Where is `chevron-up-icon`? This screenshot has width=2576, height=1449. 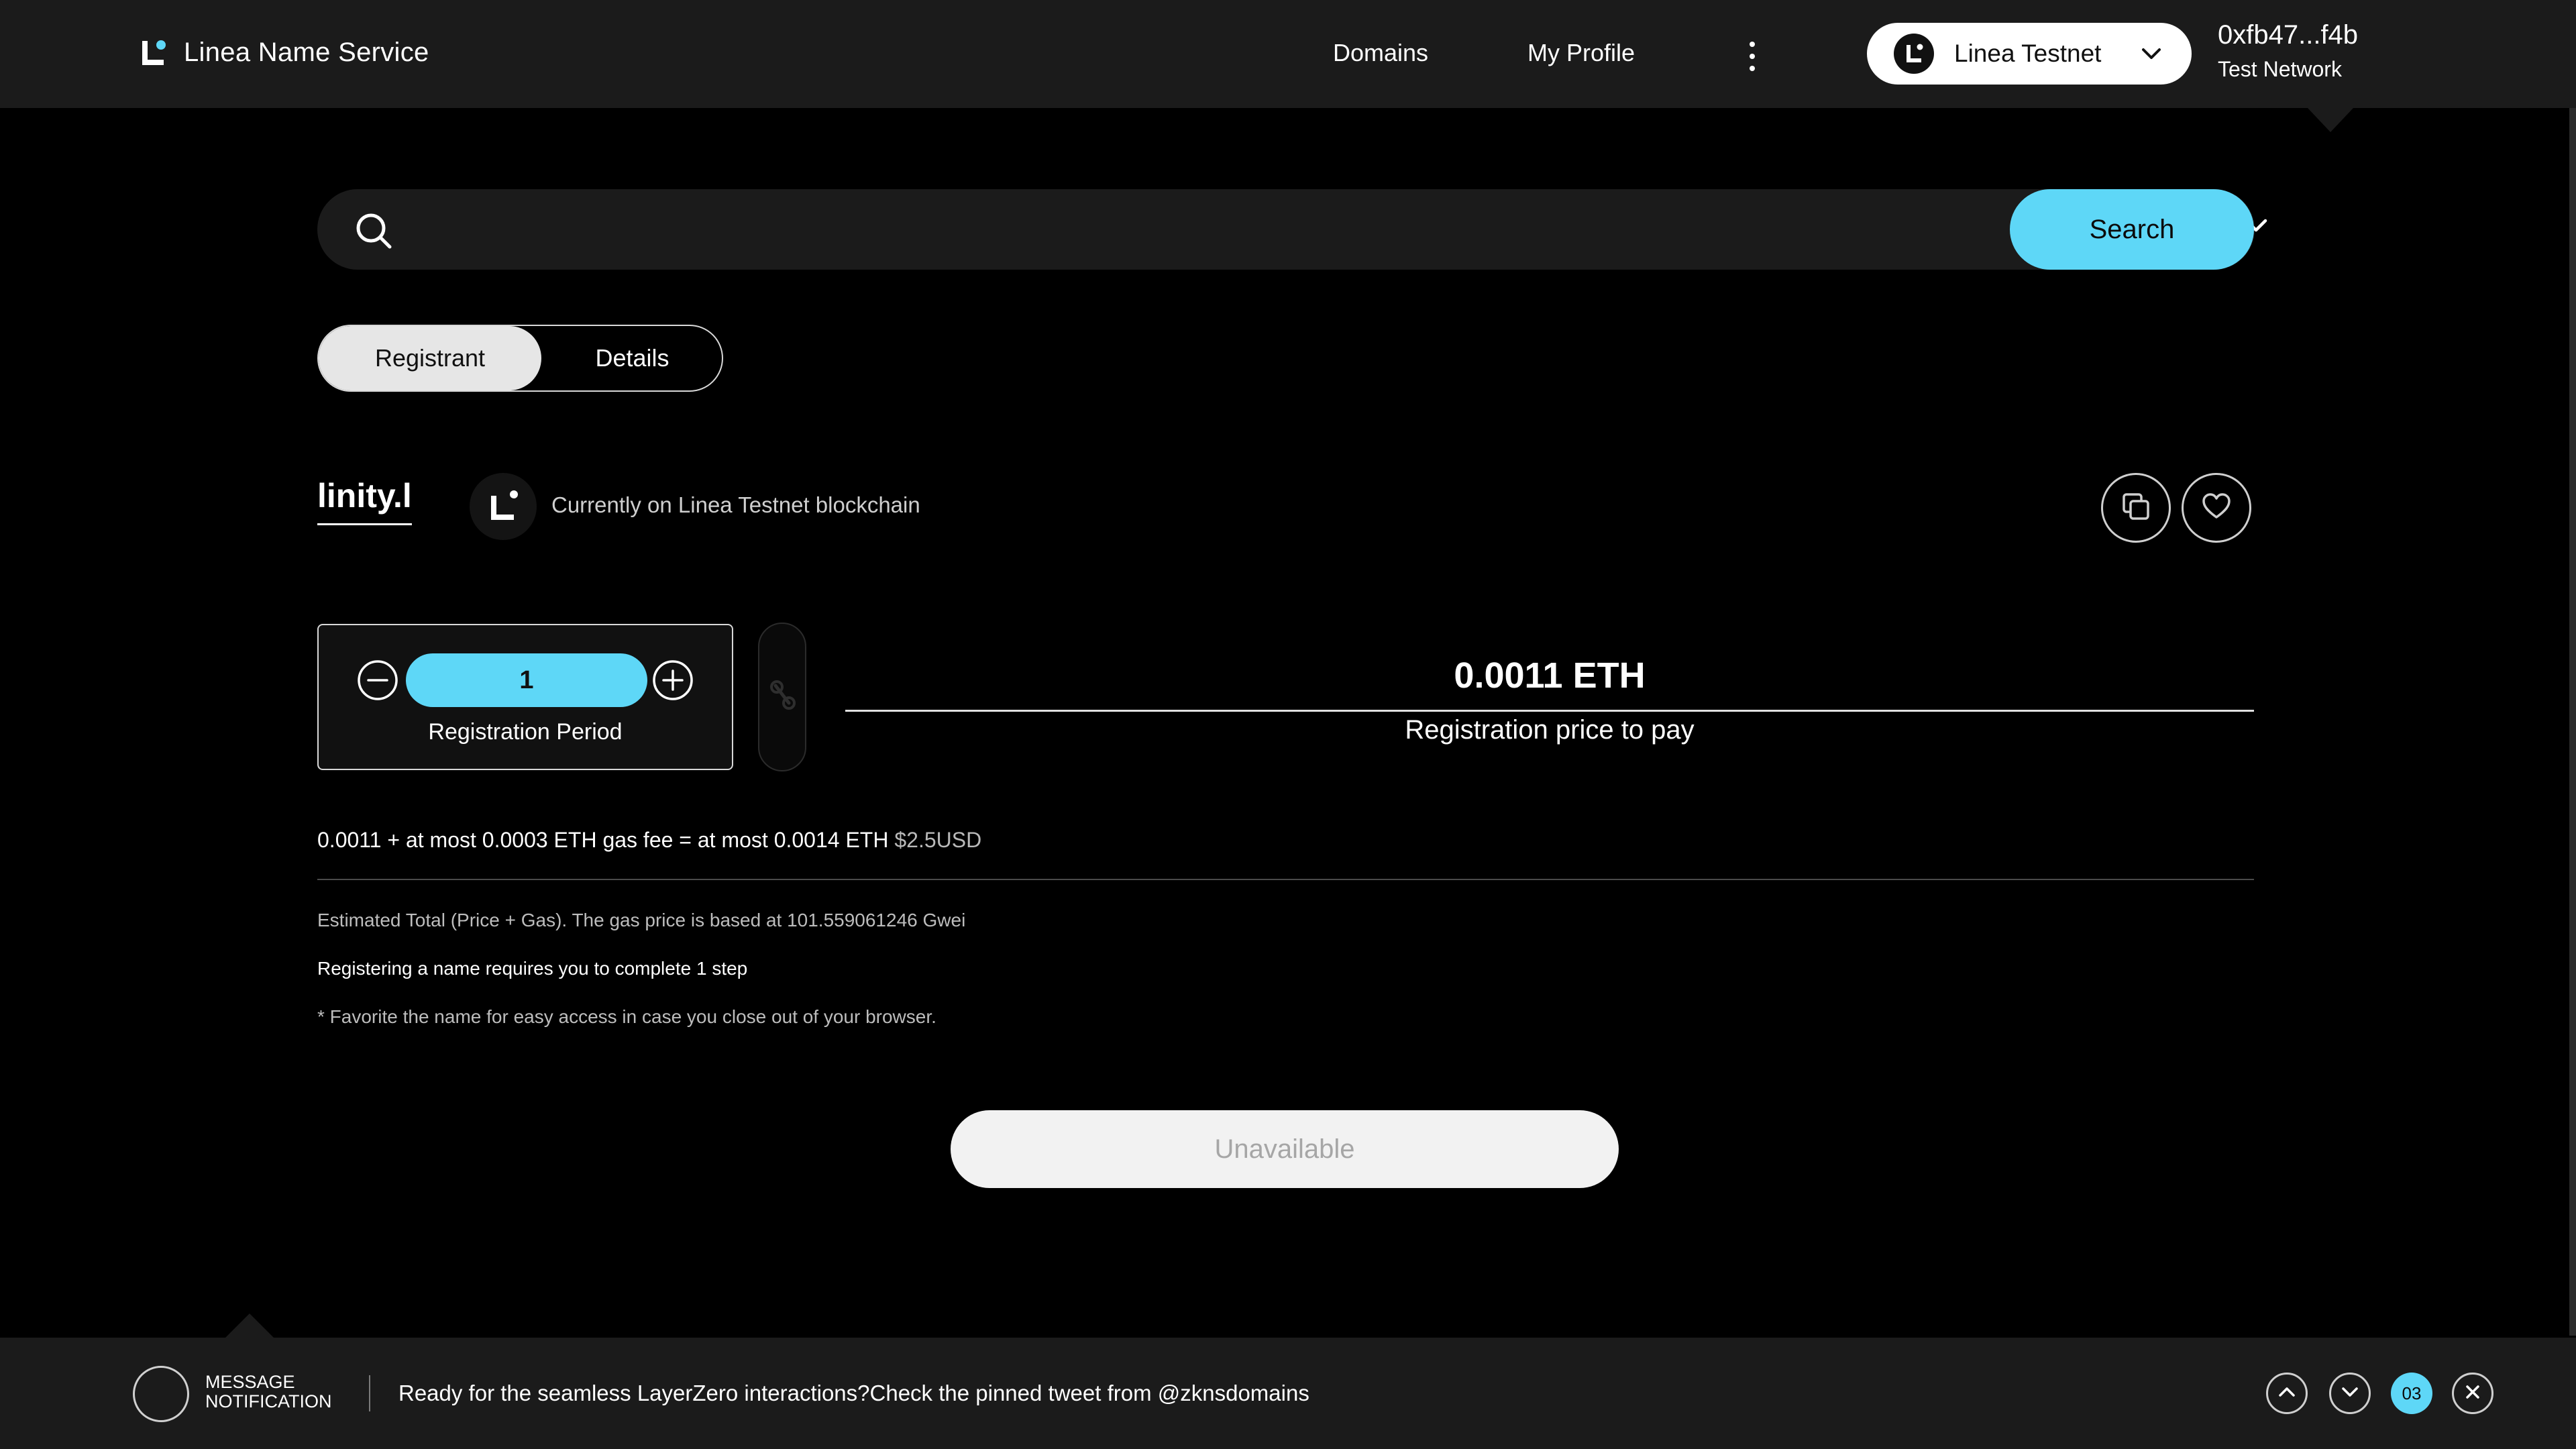
chevron-up-icon is located at coordinates (2287, 1393).